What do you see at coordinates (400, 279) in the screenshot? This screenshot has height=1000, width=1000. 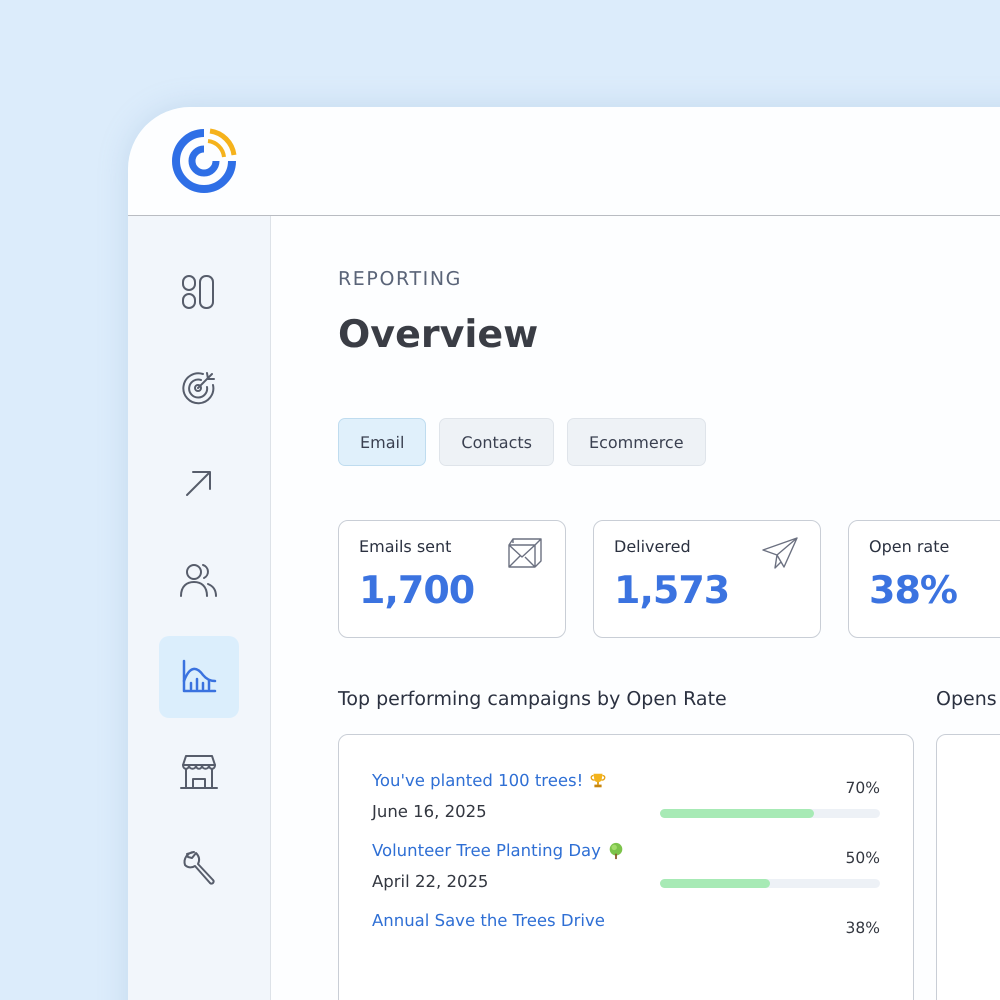 I see `section-label: REPORTING` at bounding box center [400, 279].